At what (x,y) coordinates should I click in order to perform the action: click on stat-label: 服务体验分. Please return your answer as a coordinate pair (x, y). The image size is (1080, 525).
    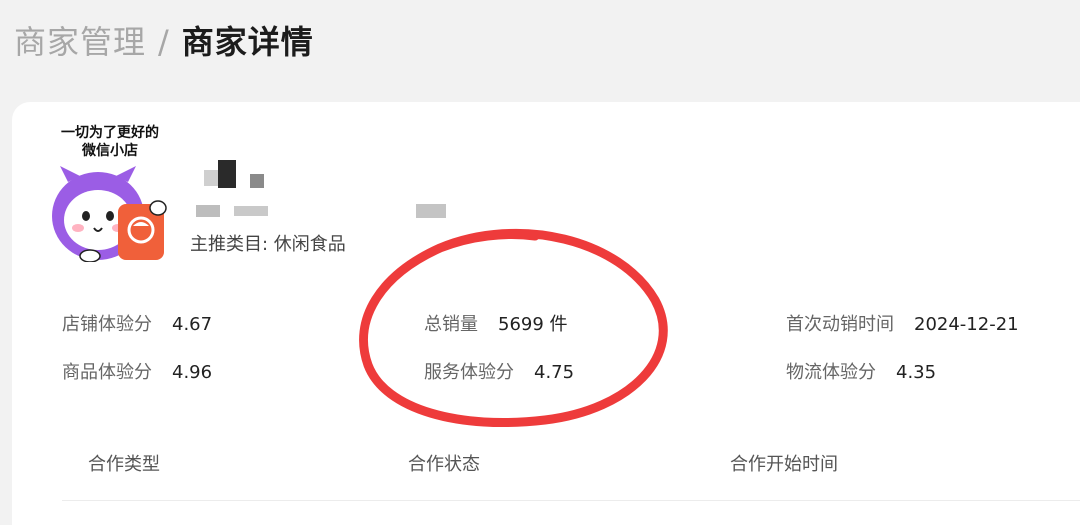
    Looking at the image, I should click on (469, 372).